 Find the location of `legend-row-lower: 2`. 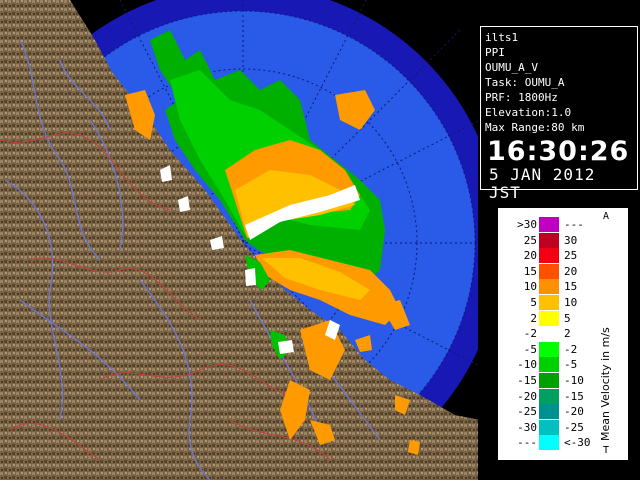

legend-row-lower: 2 is located at coordinates (533, 318).